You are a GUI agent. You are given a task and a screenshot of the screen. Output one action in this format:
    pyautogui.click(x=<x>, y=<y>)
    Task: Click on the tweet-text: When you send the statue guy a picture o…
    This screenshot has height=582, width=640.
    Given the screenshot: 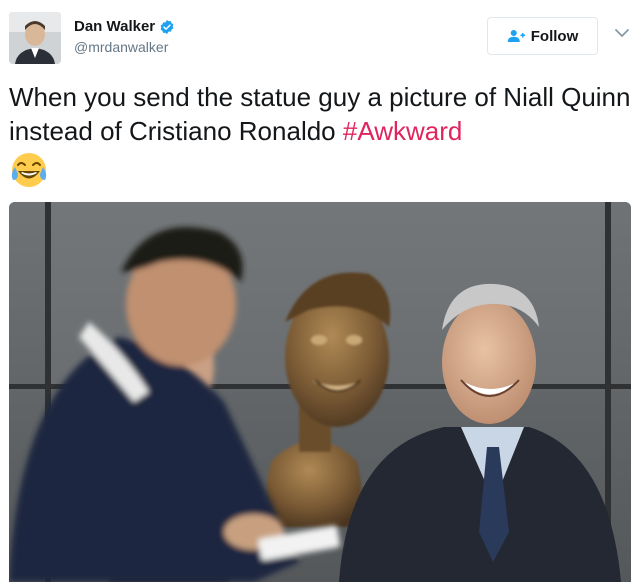 What is the action you would take?
    pyautogui.click(x=321, y=114)
    